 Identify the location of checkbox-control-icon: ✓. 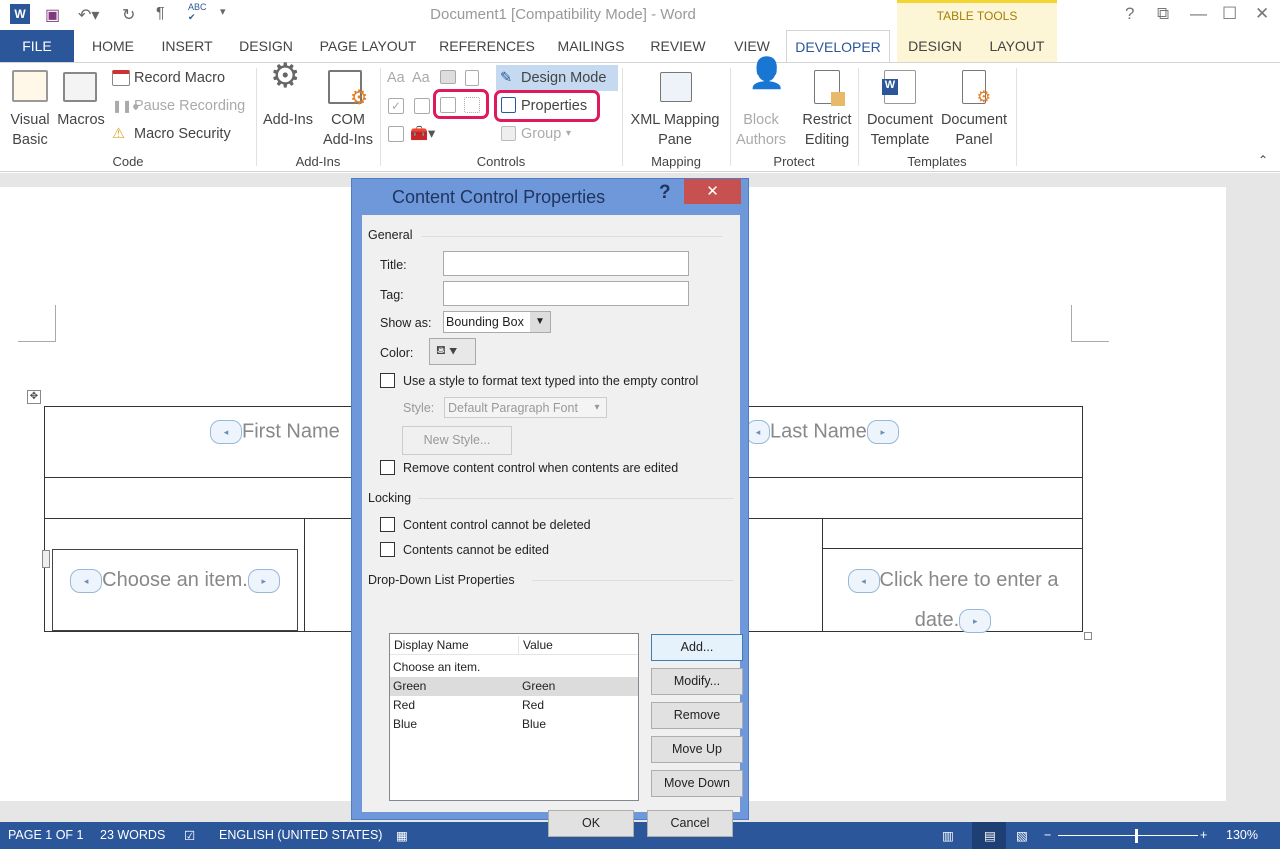
(396, 106).